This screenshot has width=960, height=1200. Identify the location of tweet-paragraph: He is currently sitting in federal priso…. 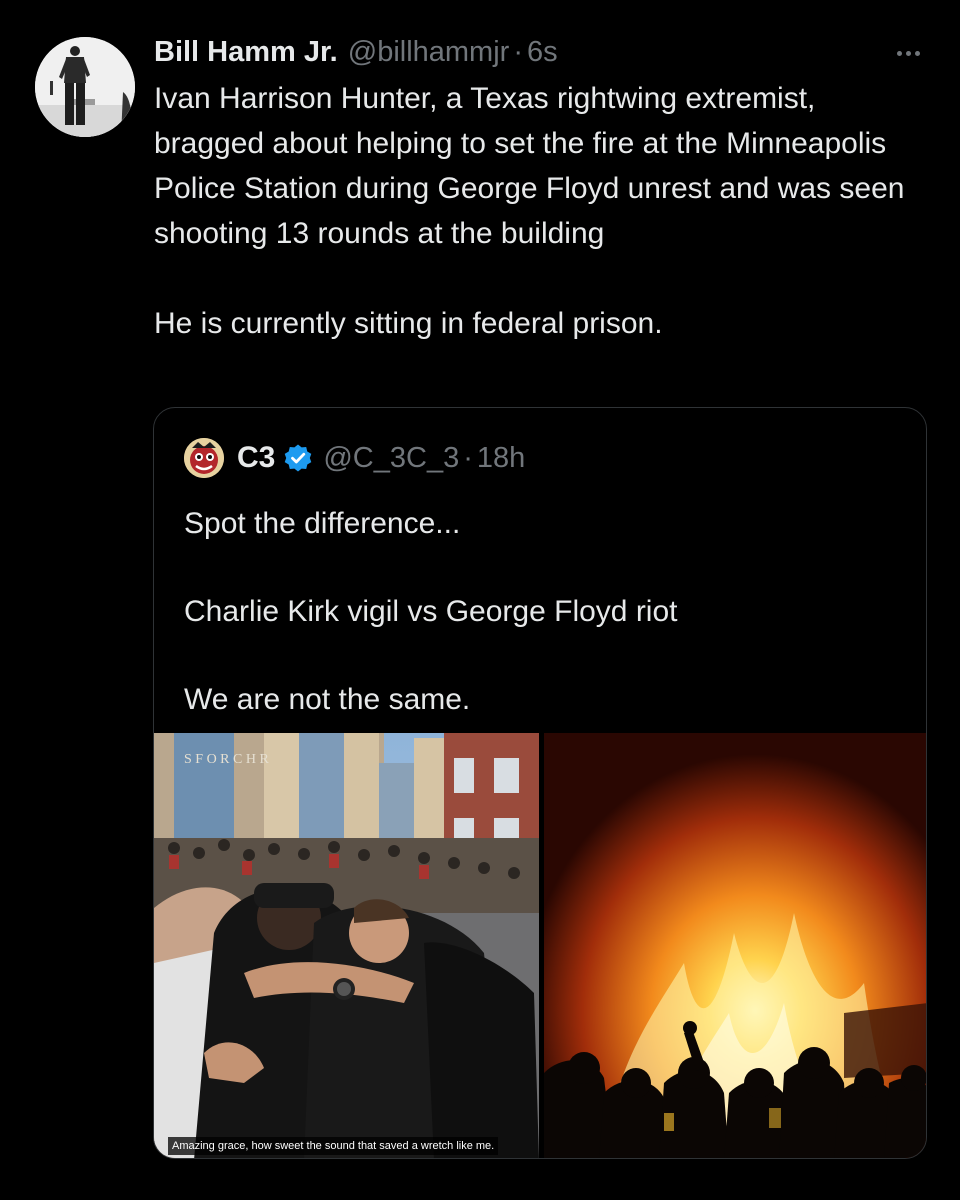
(408, 323).